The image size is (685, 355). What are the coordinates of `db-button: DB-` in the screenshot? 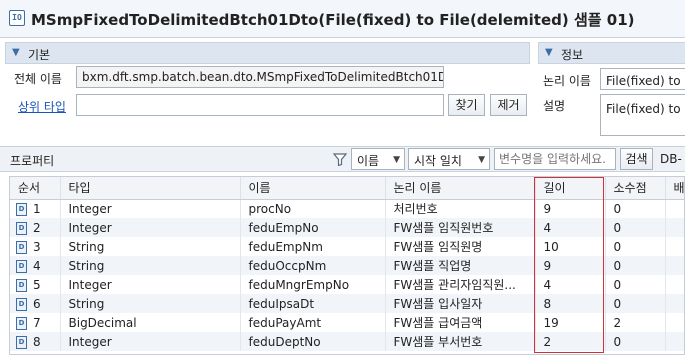 It's located at (671, 159).